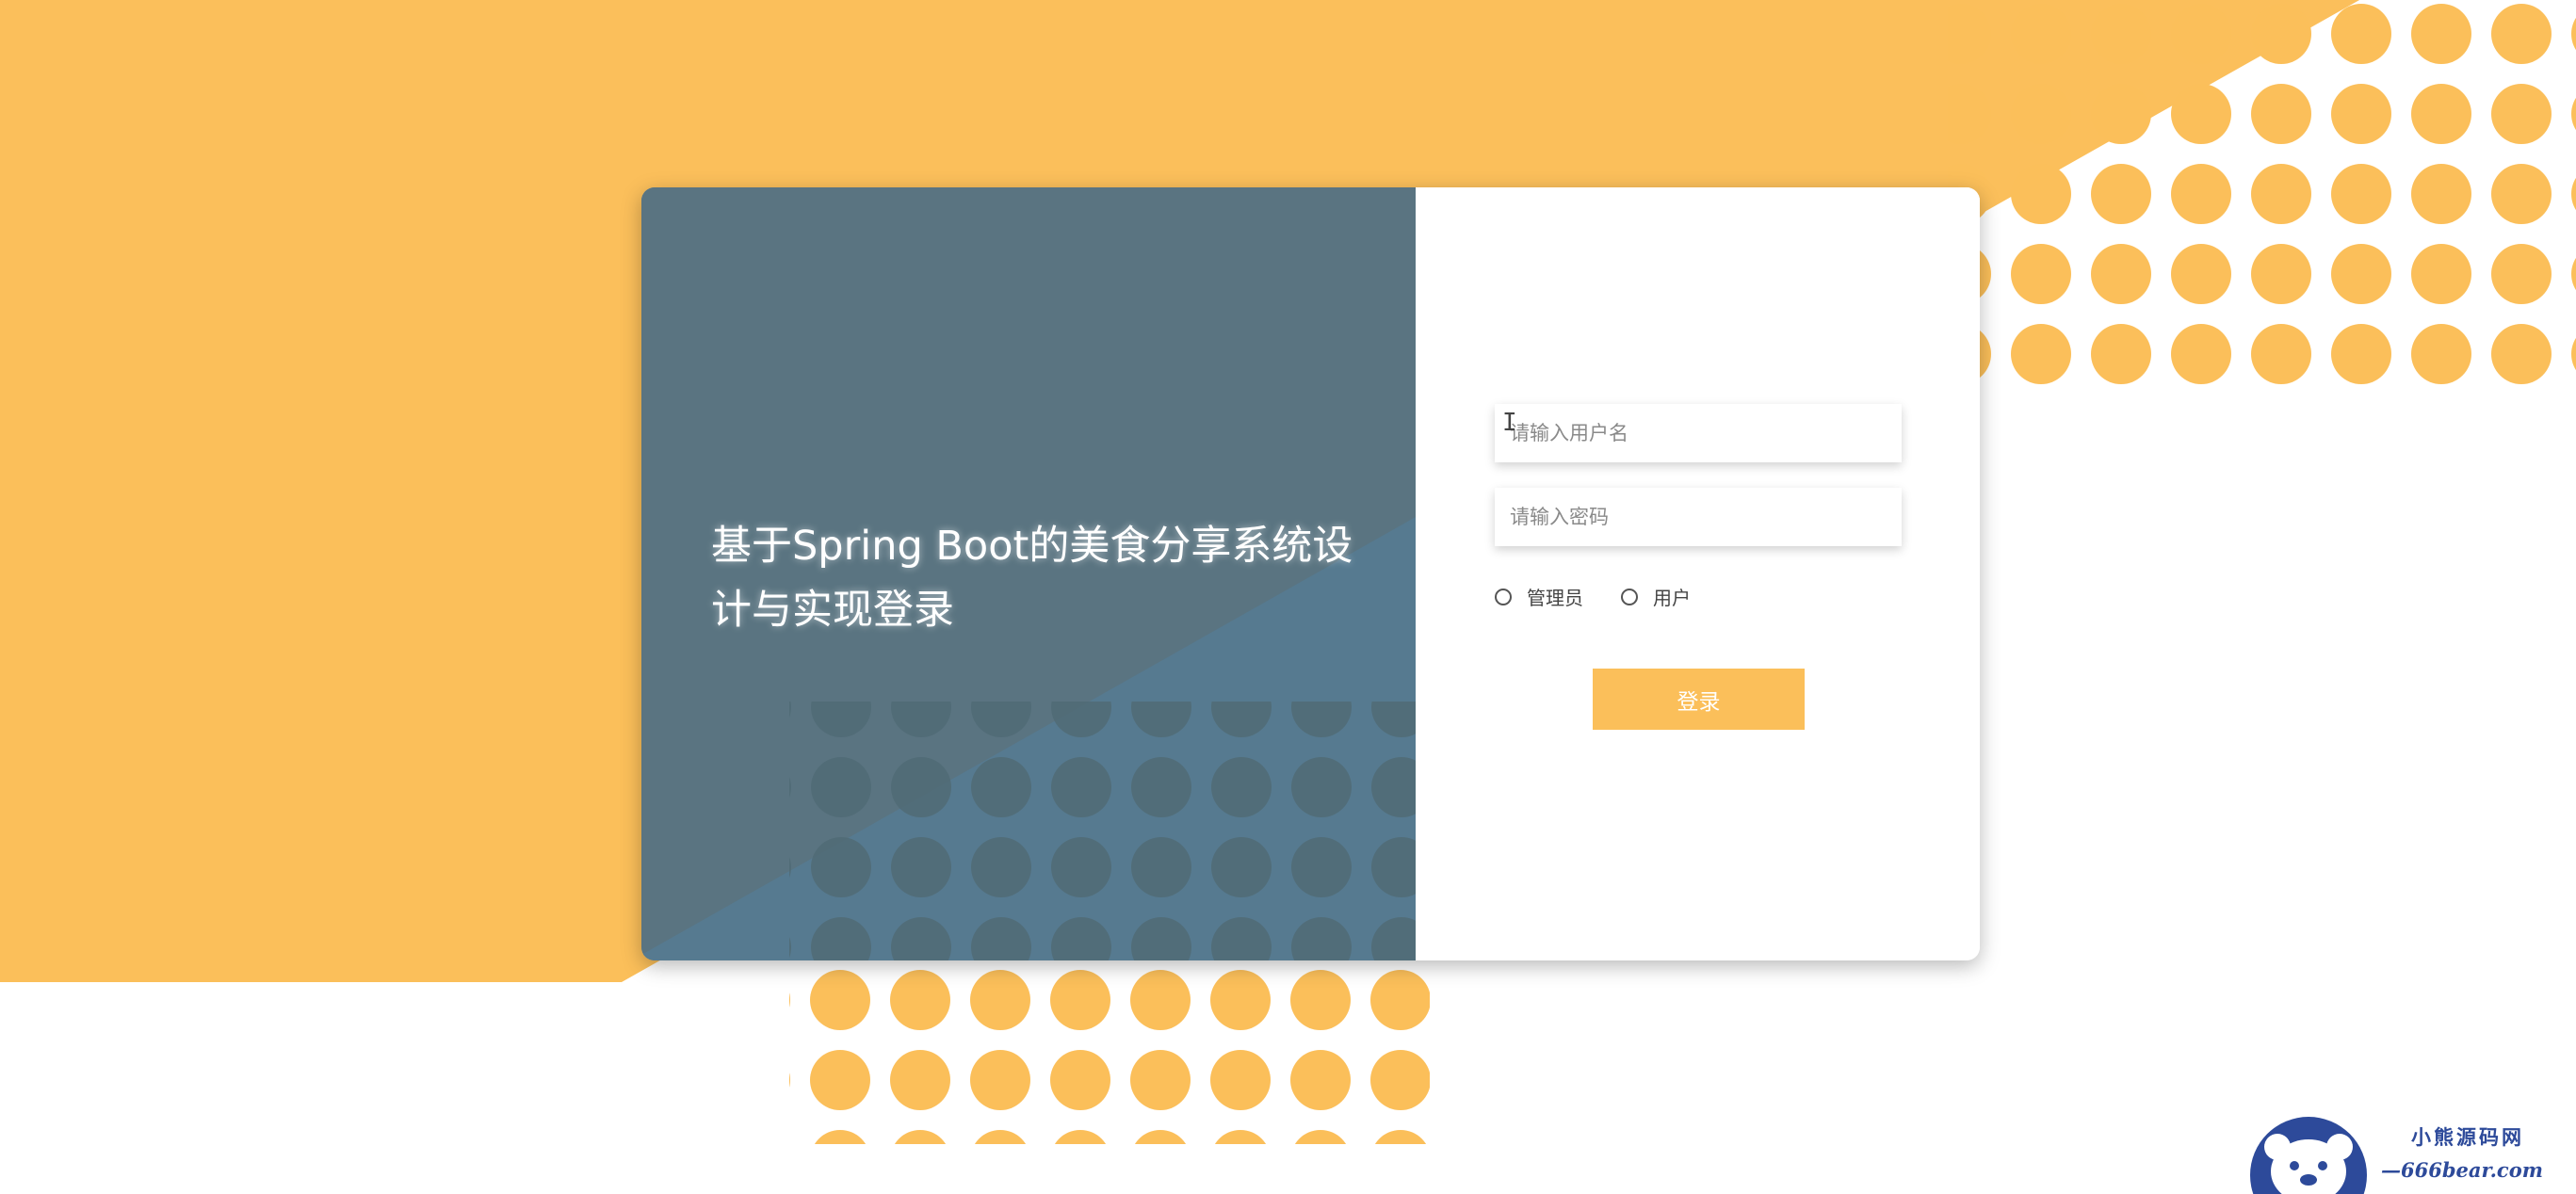 Image resolution: width=2576 pixels, height=1194 pixels. I want to click on text-cursor-icon: I, so click(1509, 423).